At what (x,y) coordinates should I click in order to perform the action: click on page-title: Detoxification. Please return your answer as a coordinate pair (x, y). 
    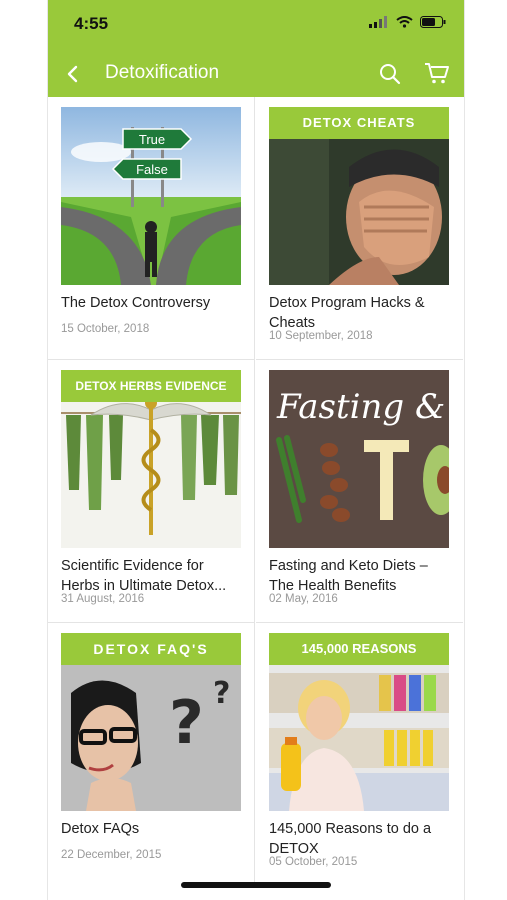
    Looking at the image, I should click on (162, 72).